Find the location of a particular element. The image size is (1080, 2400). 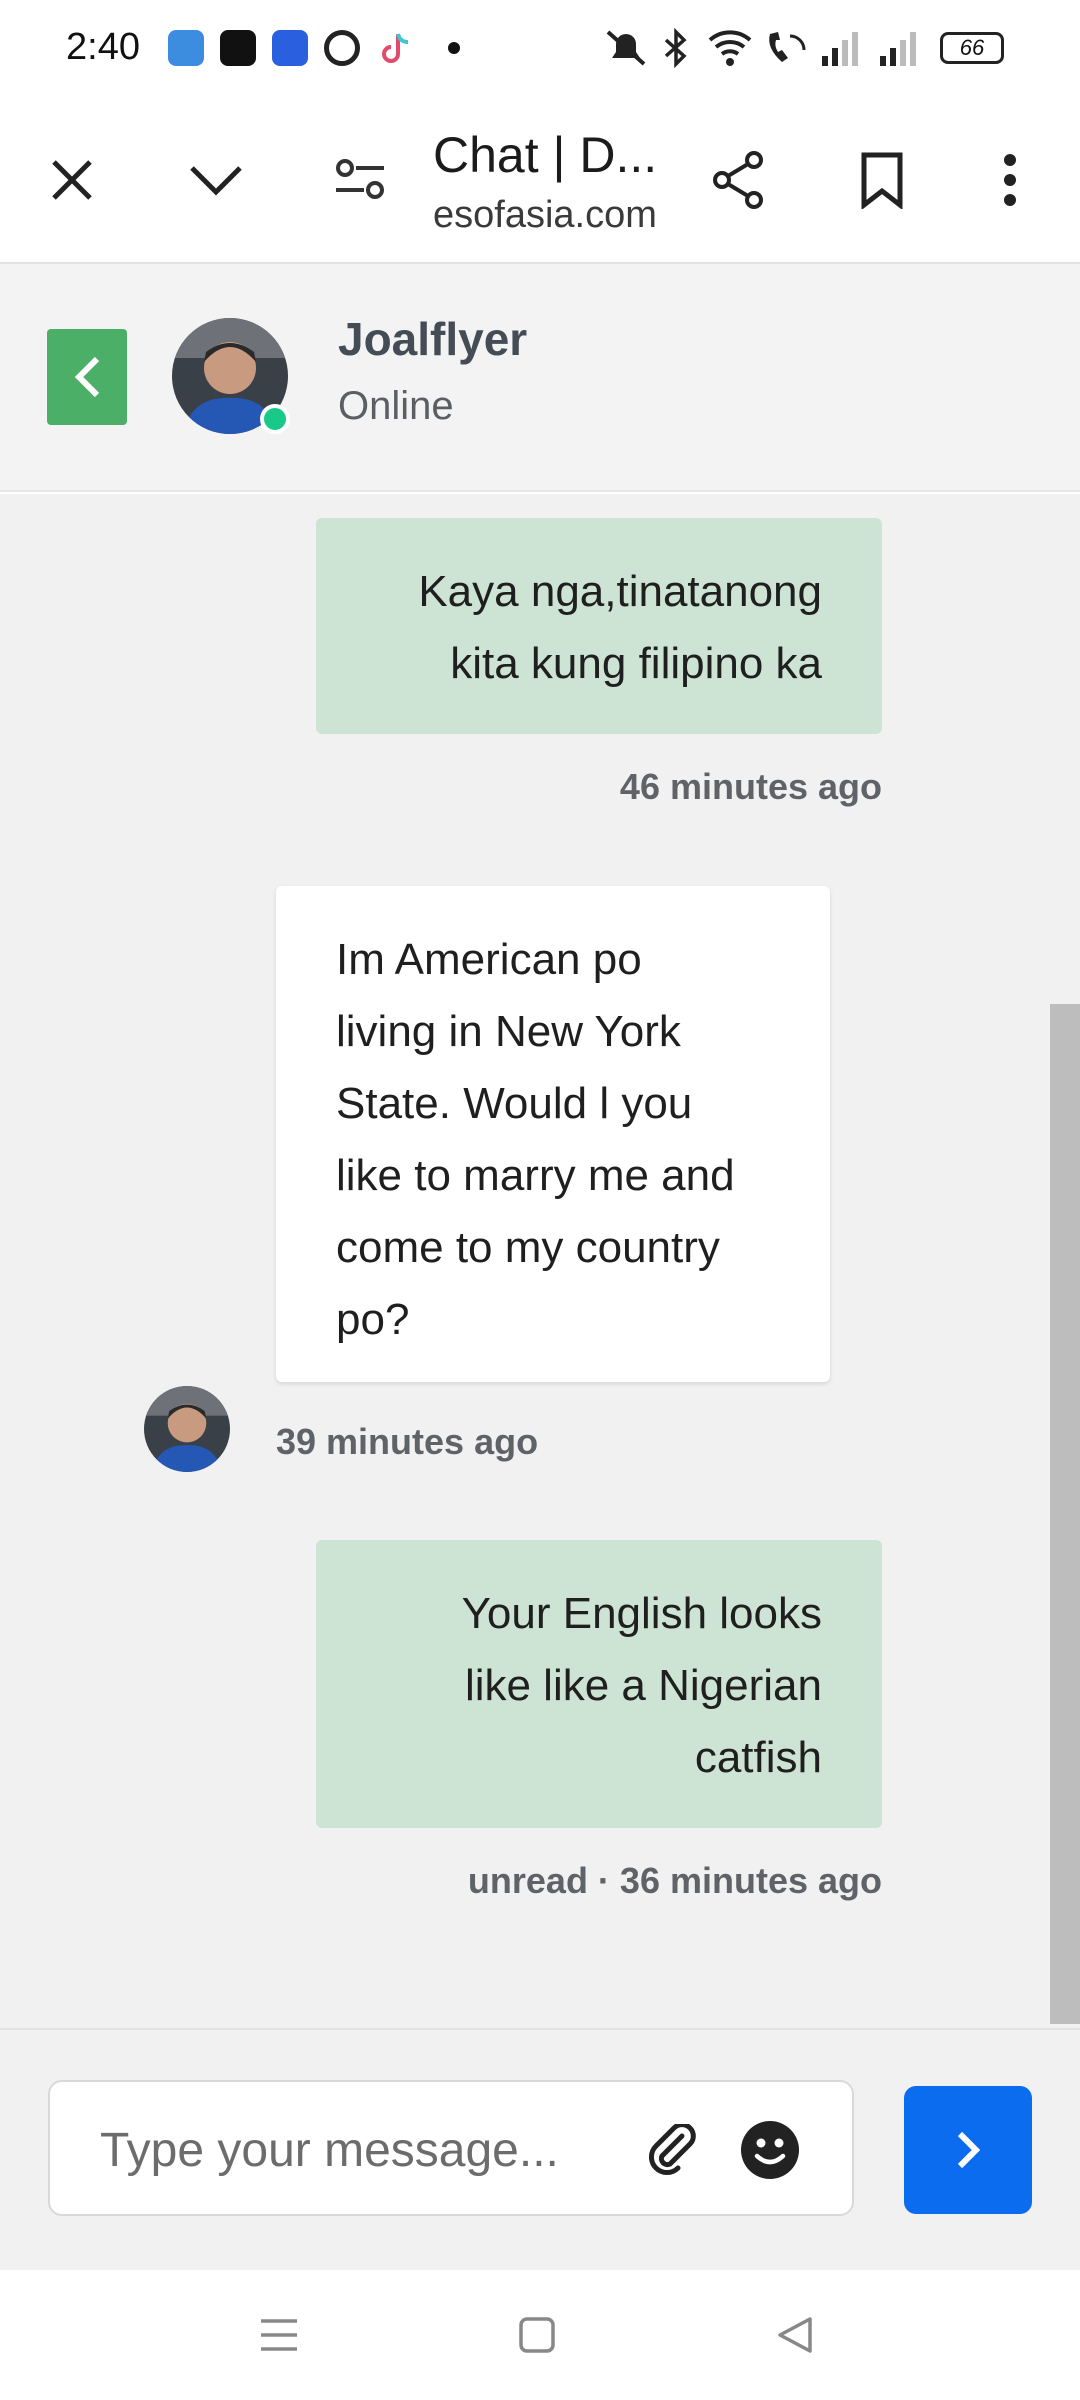

site-settings-button is located at coordinates (360, 180).